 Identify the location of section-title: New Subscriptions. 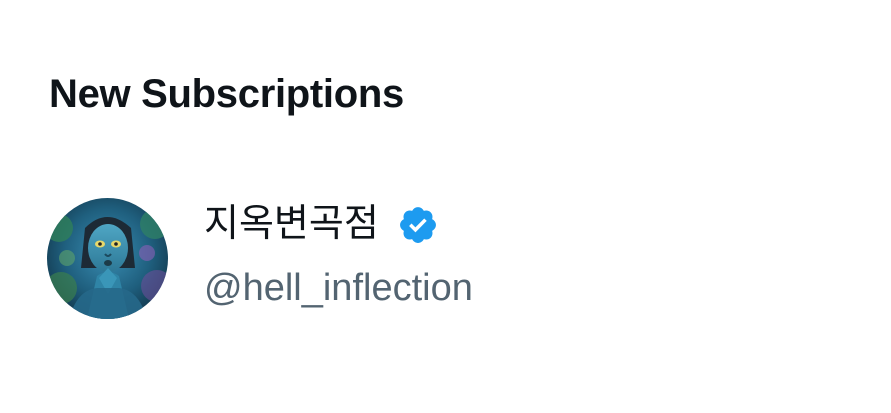
(226, 94).